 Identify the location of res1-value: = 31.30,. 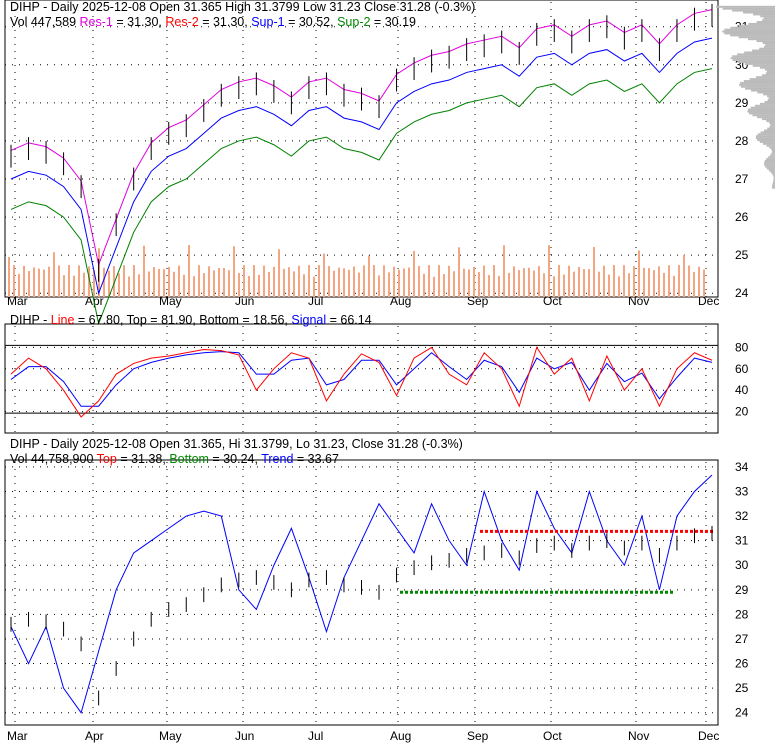
(139, 22).